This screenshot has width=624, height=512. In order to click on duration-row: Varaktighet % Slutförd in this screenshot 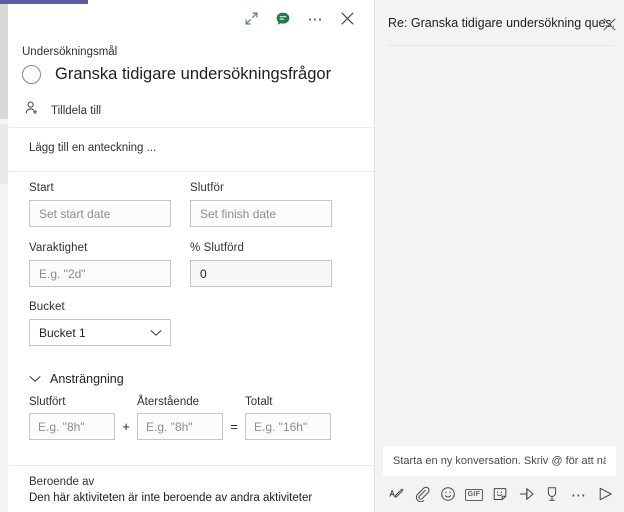, I will do `click(190, 264)`.